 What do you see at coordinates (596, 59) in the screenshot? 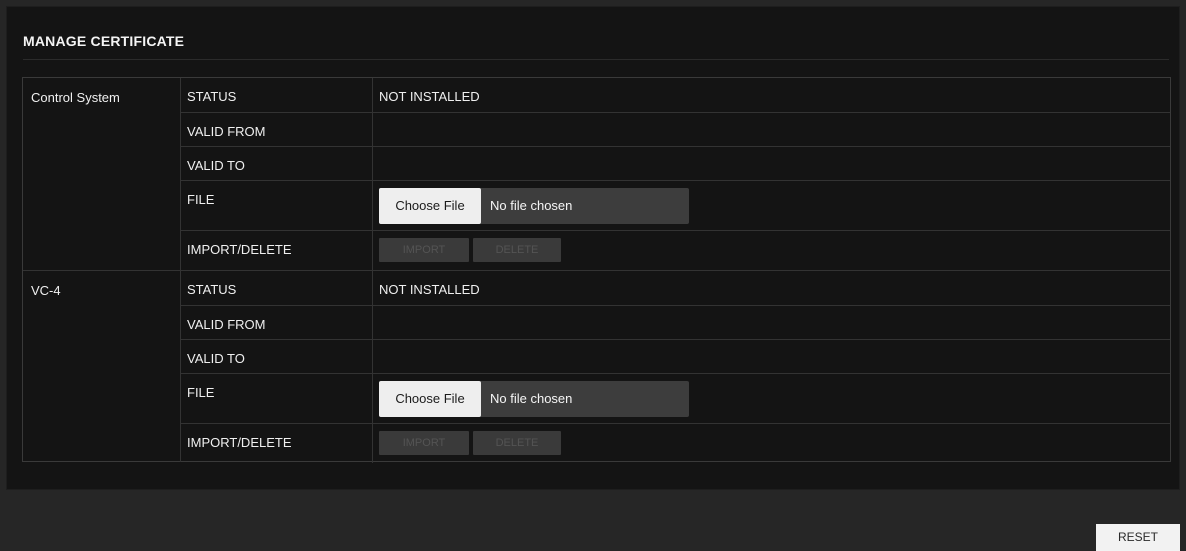
I see `title-divider` at bounding box center [596, 59].